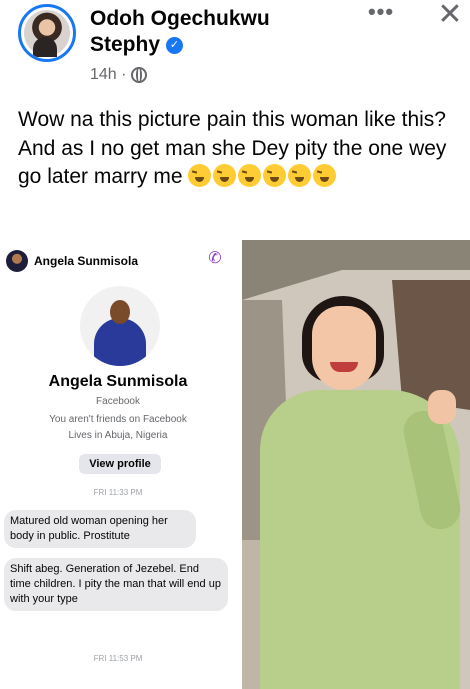 The height and width of the screenshot is (689, 470). Describe the element at coordinates (118, 419) in the screenshot. I see `profile-friend-status: You aren't friends on Facebook` at that location.